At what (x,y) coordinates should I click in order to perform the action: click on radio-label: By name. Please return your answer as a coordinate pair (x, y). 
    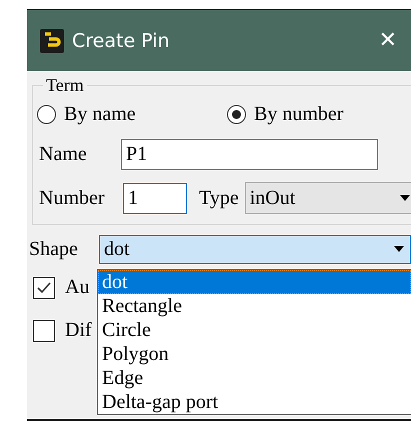
    Looking at the image, I should click on (100, 114).